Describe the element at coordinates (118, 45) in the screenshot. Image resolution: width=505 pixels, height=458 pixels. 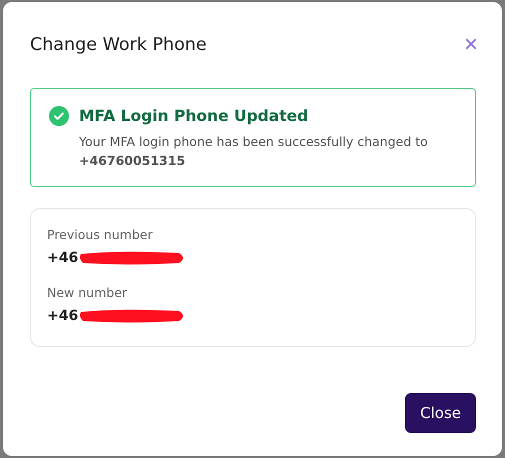
I see `dialog-title: Change Work Phone` at that location.